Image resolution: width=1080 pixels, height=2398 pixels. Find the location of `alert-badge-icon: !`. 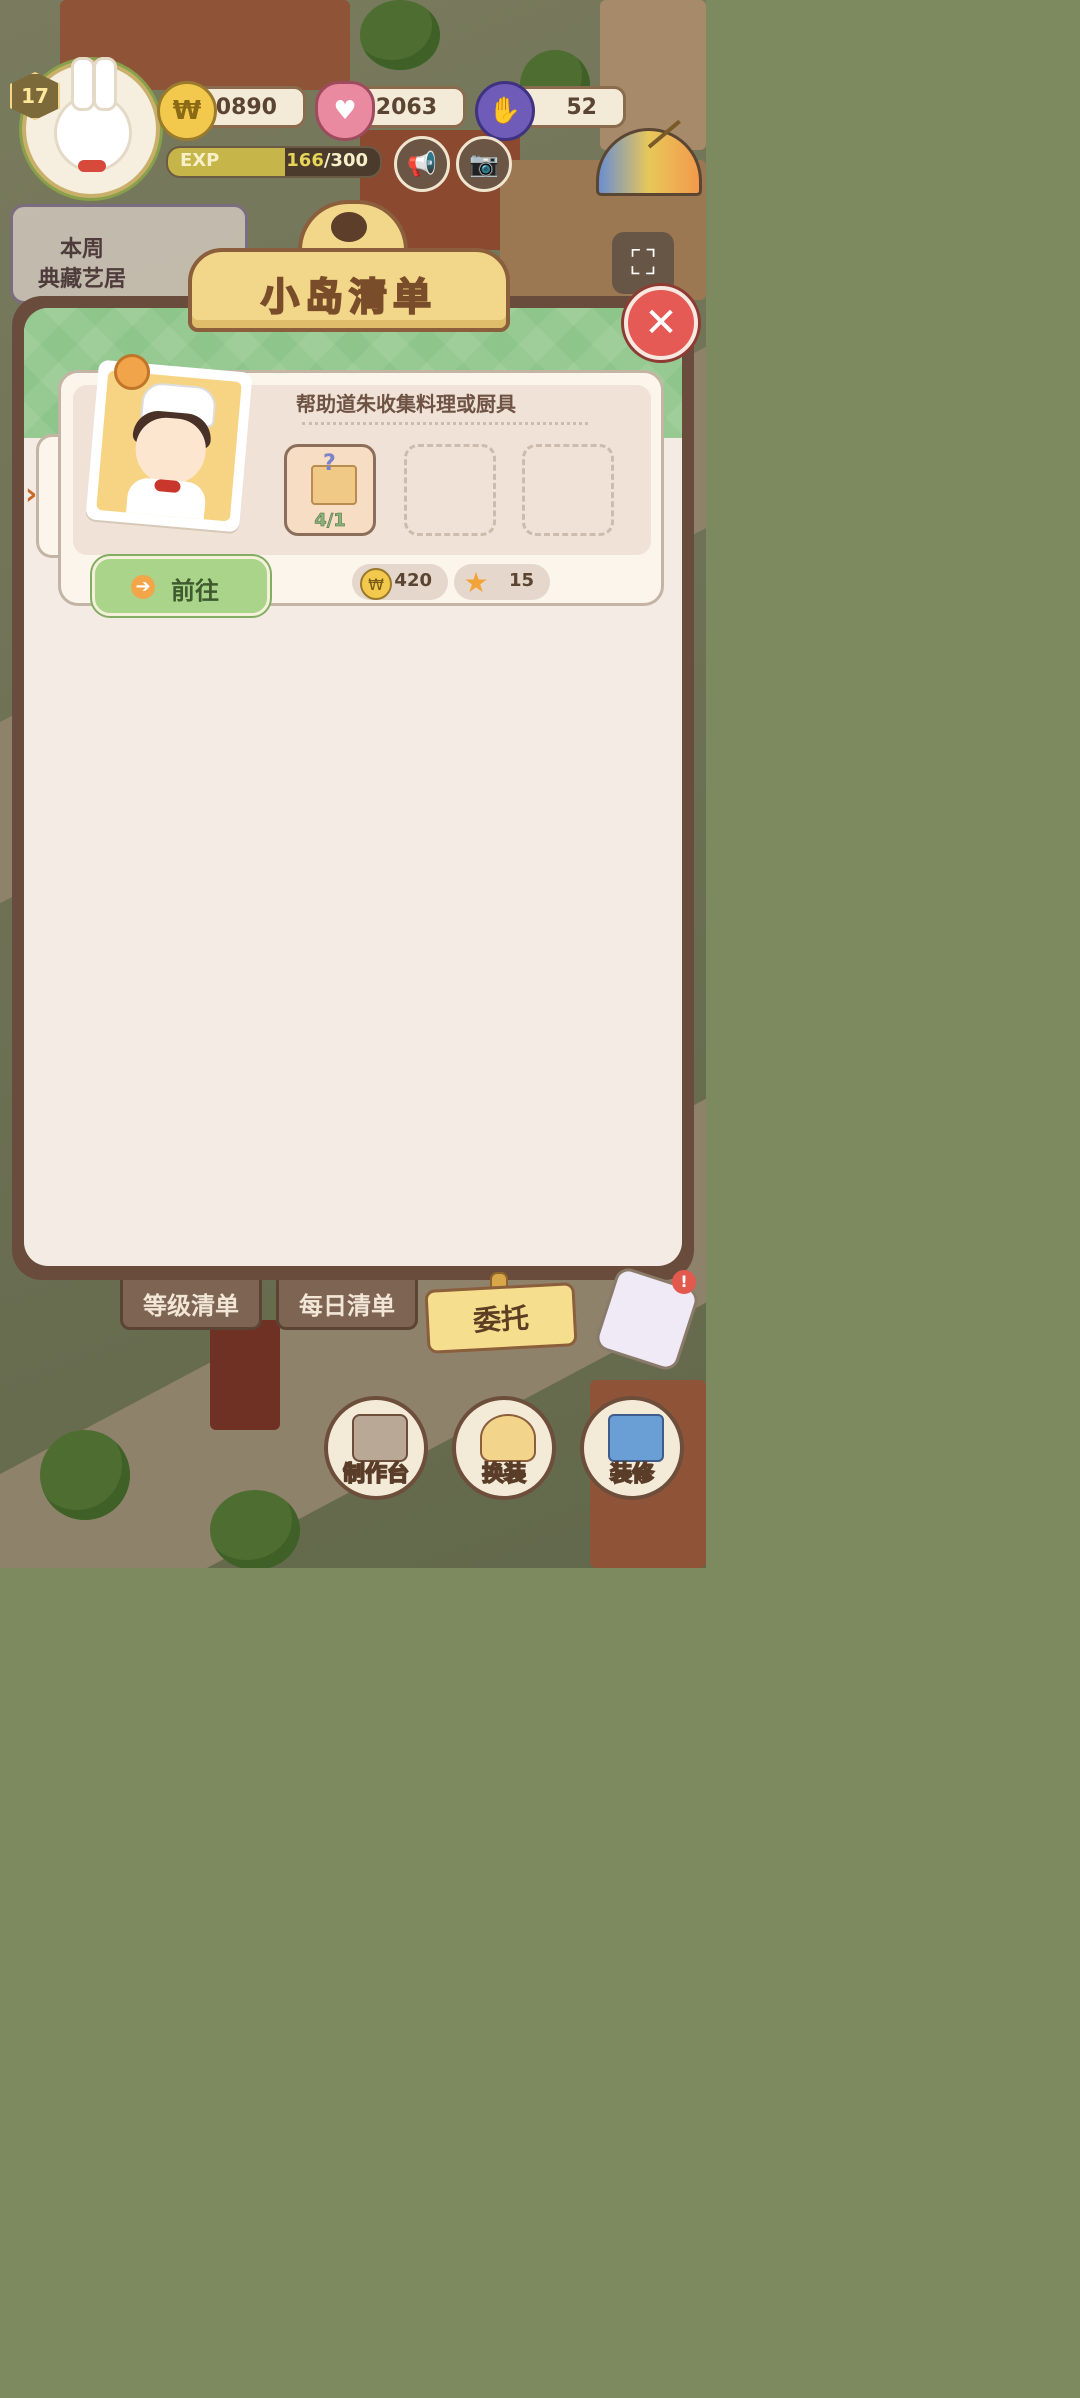

alert-badge-icon: ! is located at coordinates (684, 1282).